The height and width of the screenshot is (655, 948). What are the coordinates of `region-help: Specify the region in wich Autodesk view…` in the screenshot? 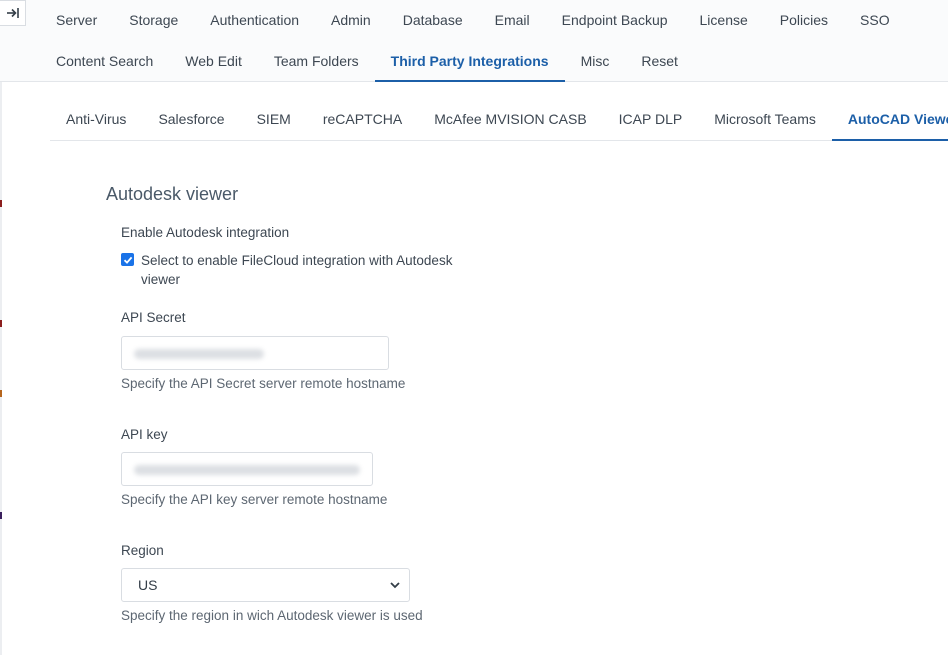 It's located at (272, 615).